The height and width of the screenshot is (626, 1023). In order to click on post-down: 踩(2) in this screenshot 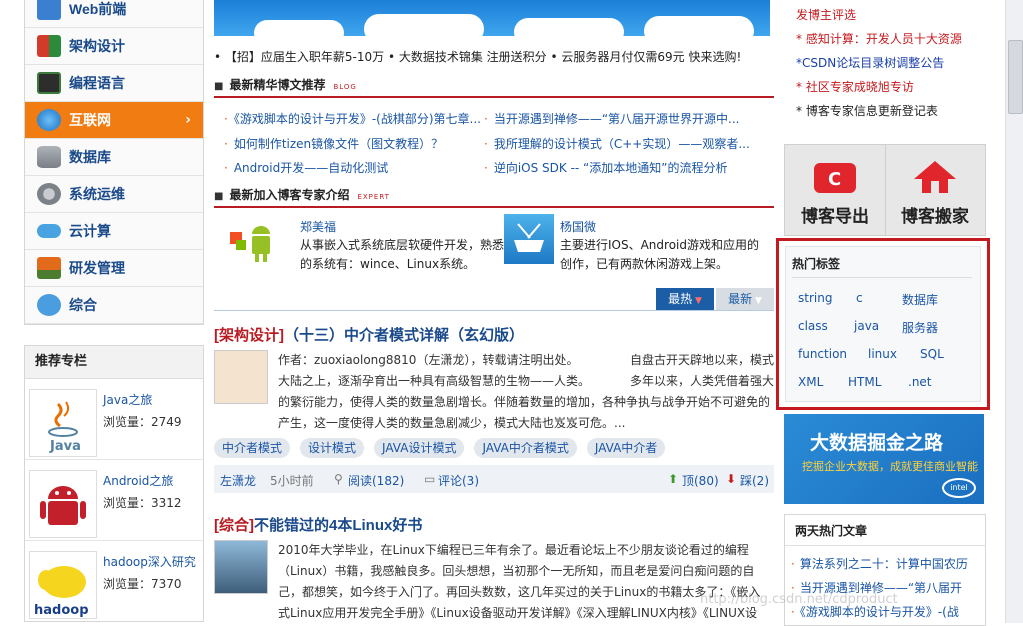, I will do `click(754, 480)`.